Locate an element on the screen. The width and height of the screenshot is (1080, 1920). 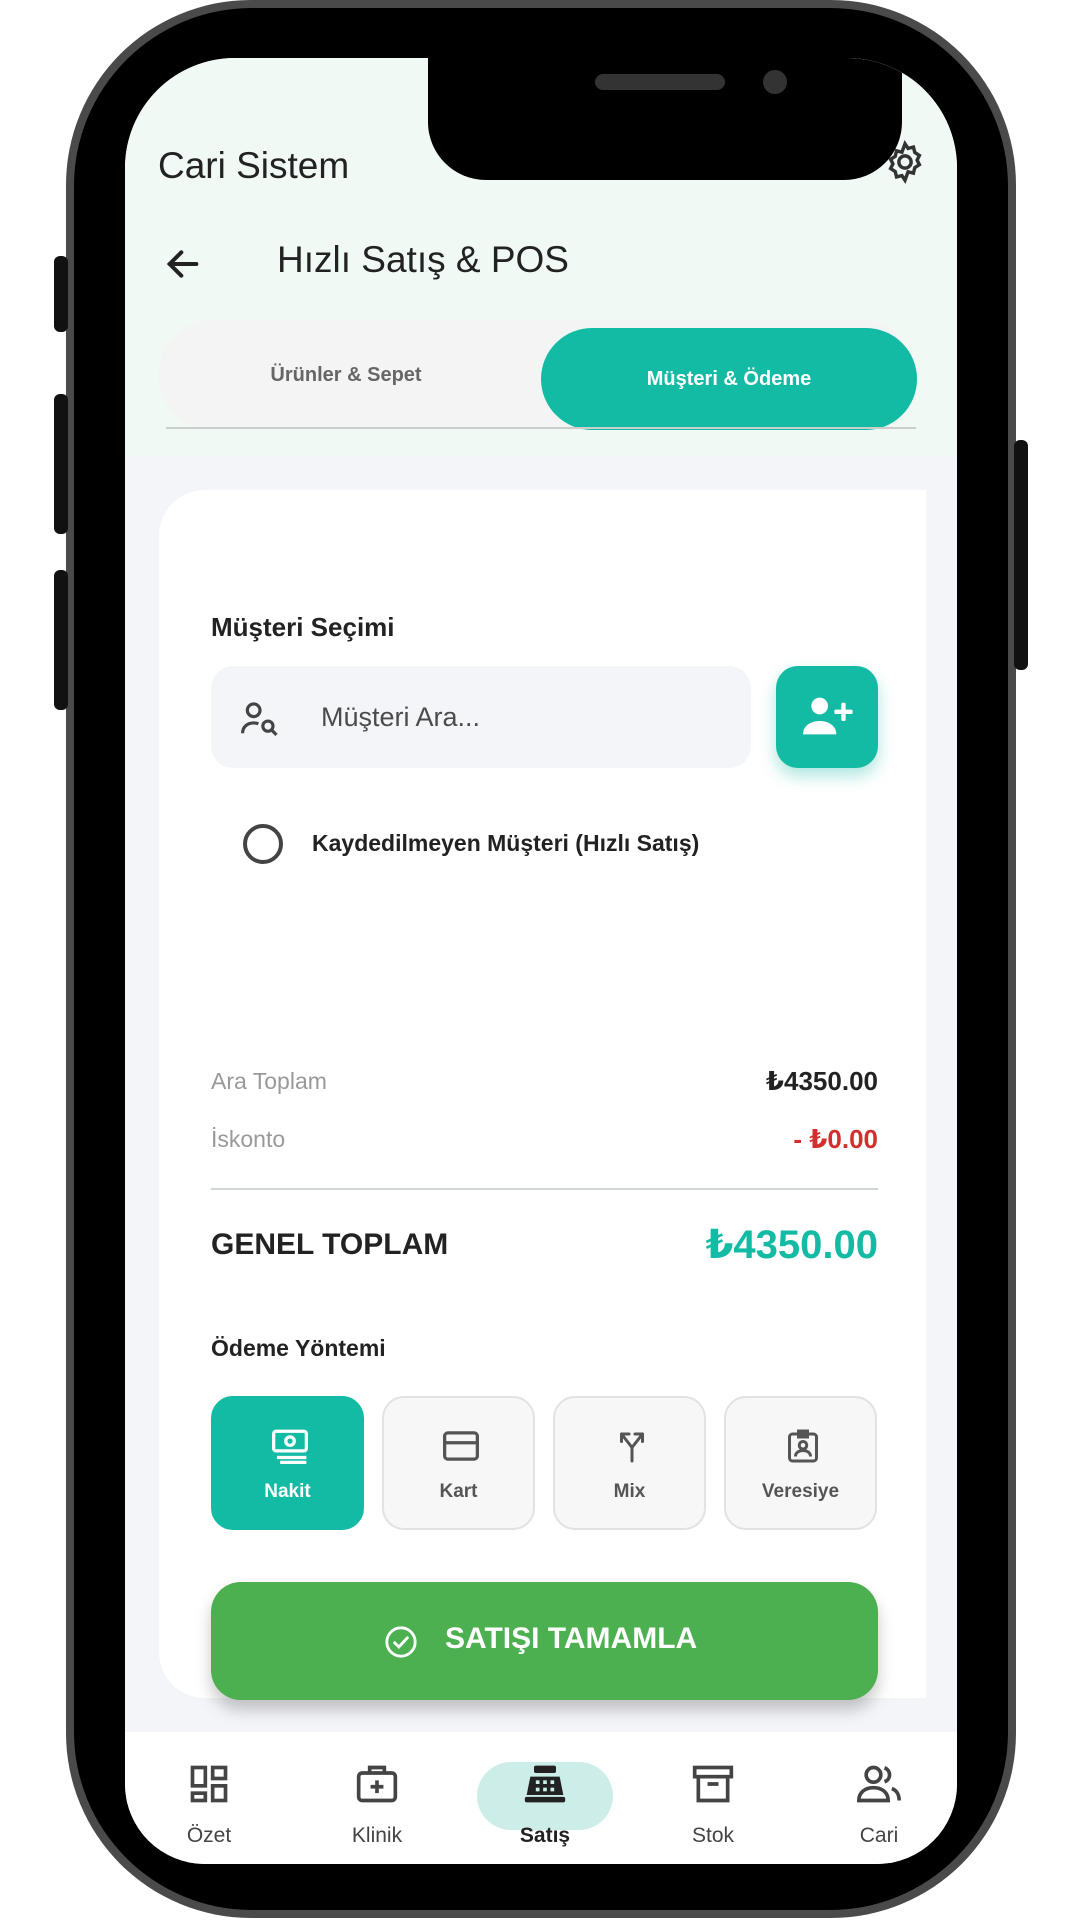
customer-search-box is located at coordinates (481, 717).